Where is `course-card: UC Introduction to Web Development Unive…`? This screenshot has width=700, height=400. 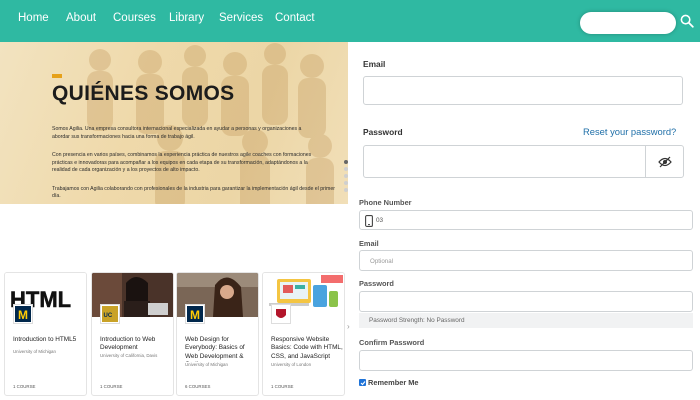 course-card: UC Introduction to Web Development Unive… is located at coordinates (132, 334).